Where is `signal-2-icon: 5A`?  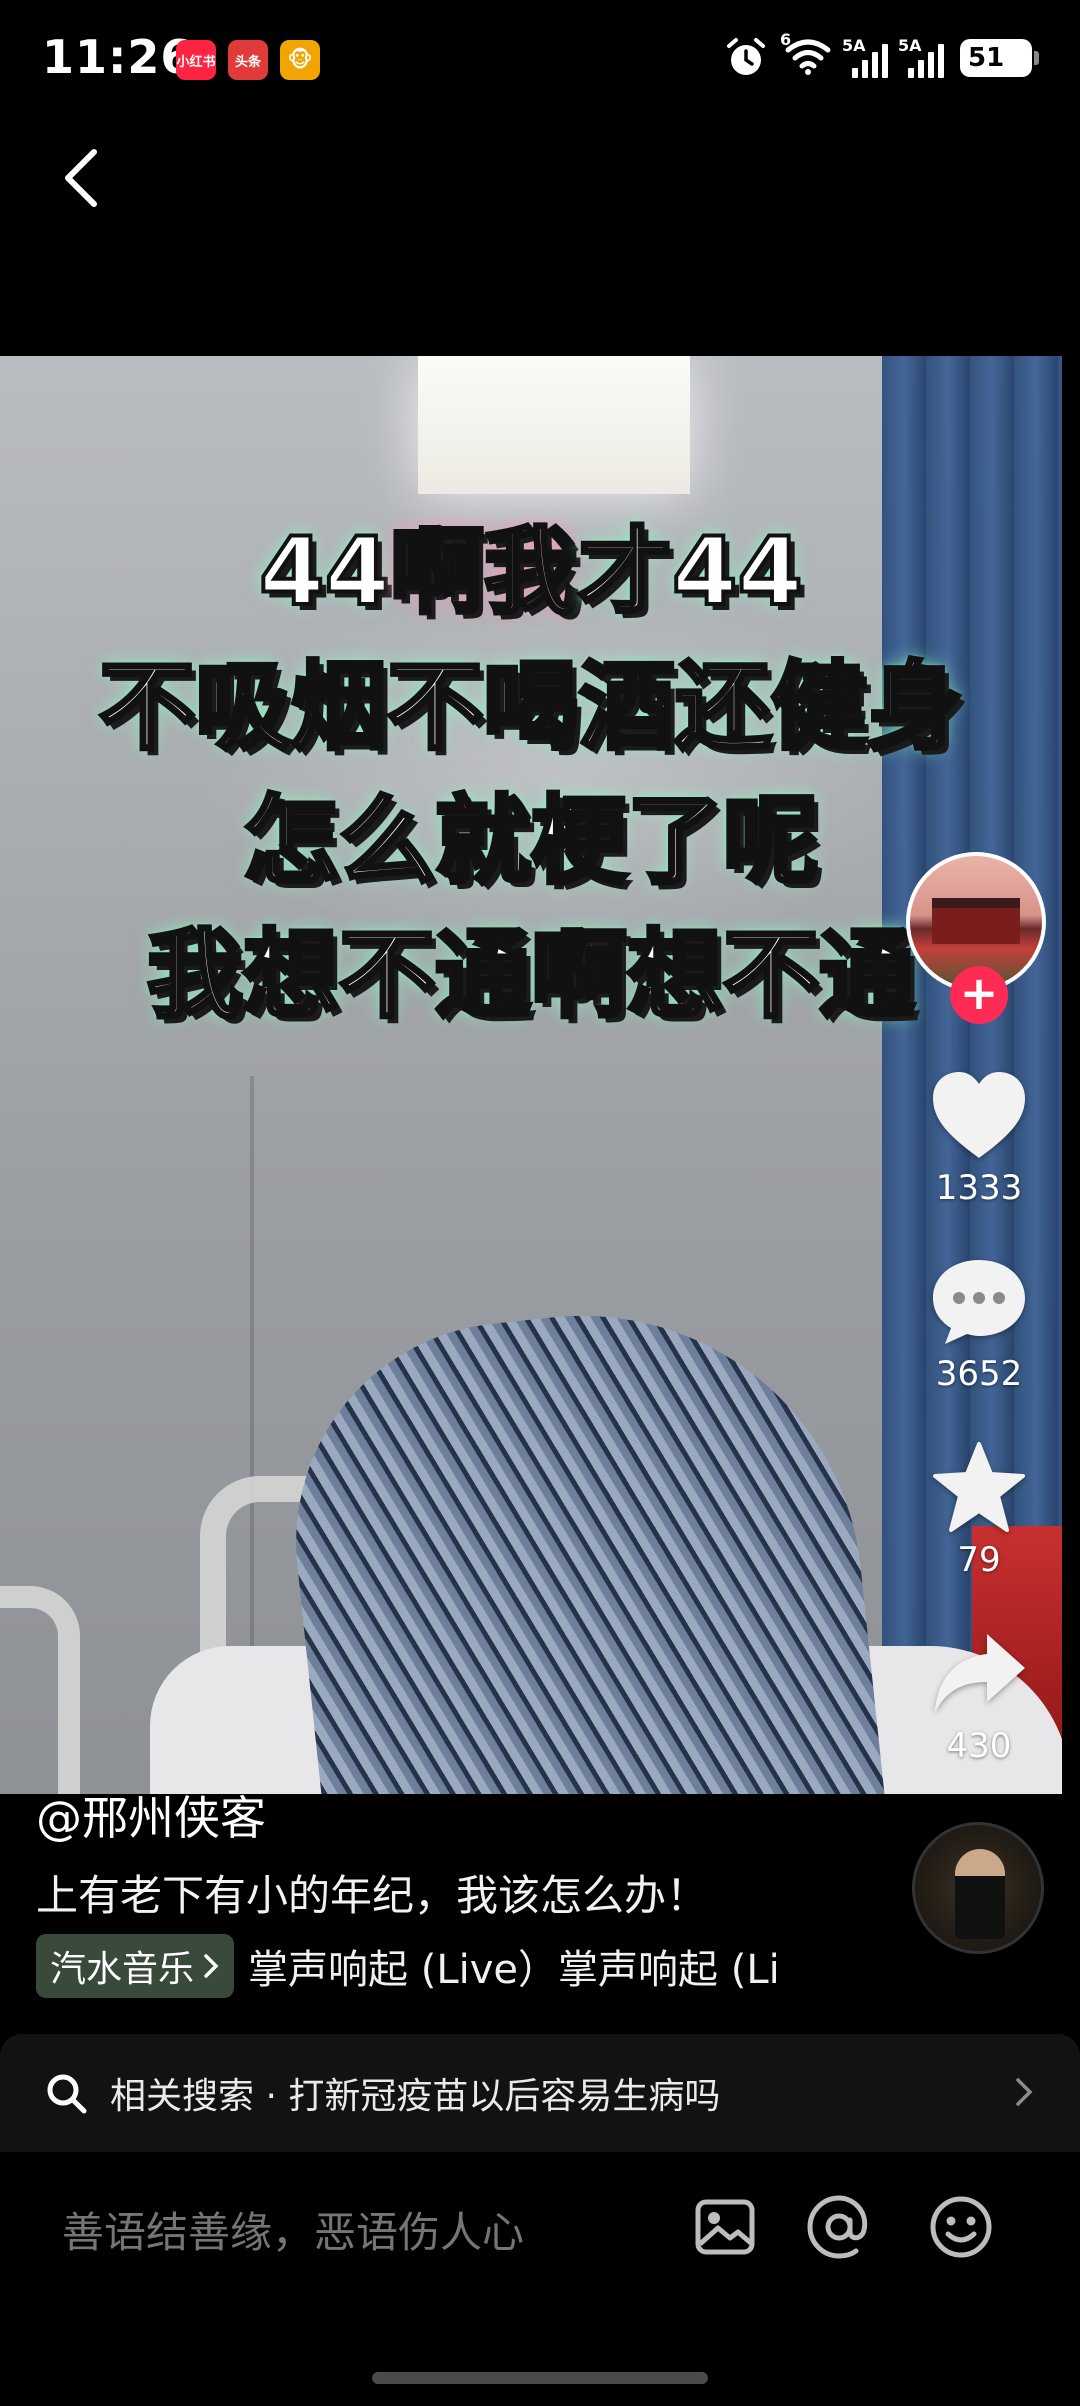
signal-2-icon: 5A is located at coordinates (921, 57).